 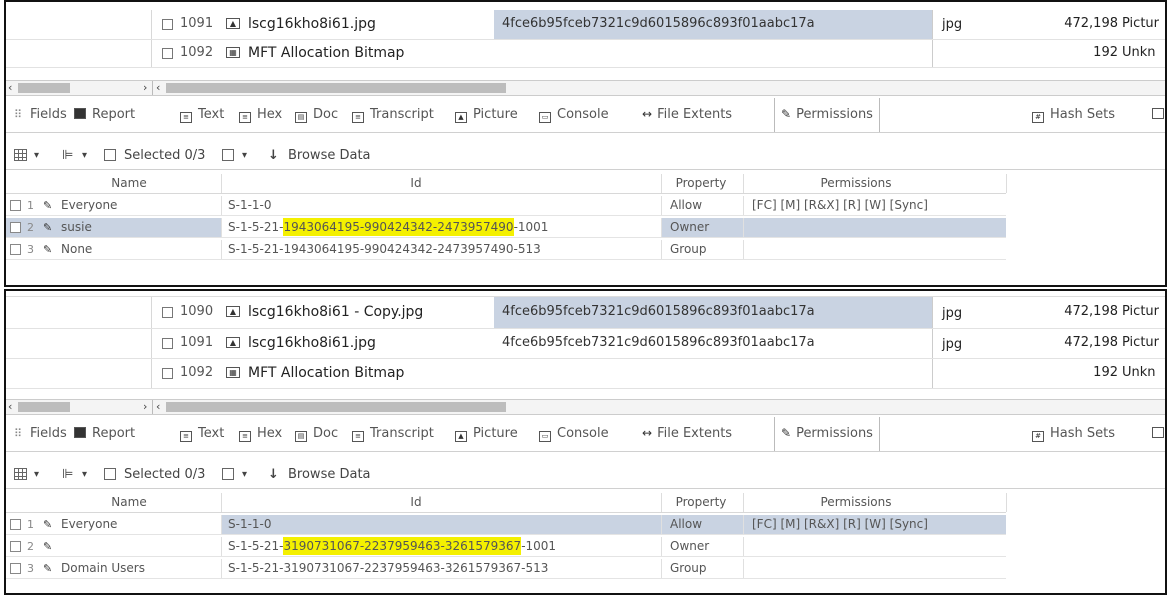 What do you see at coordinates (952, 313) in the screenshot?
I see `file-ext: jpg` at bounding box center [952, 313].